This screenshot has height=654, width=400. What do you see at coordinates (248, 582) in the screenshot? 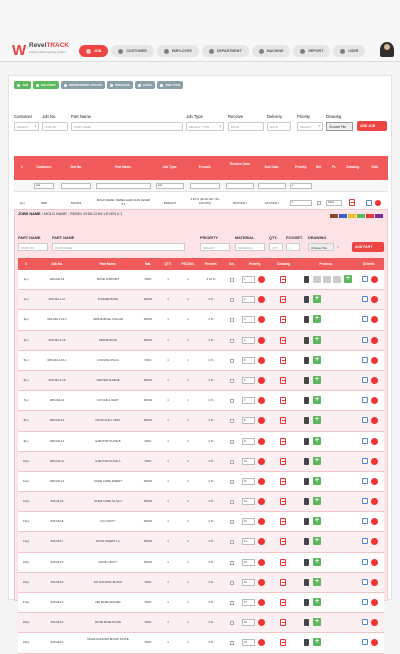
I see `priority-input: 16` at bounding box center [248, 582].